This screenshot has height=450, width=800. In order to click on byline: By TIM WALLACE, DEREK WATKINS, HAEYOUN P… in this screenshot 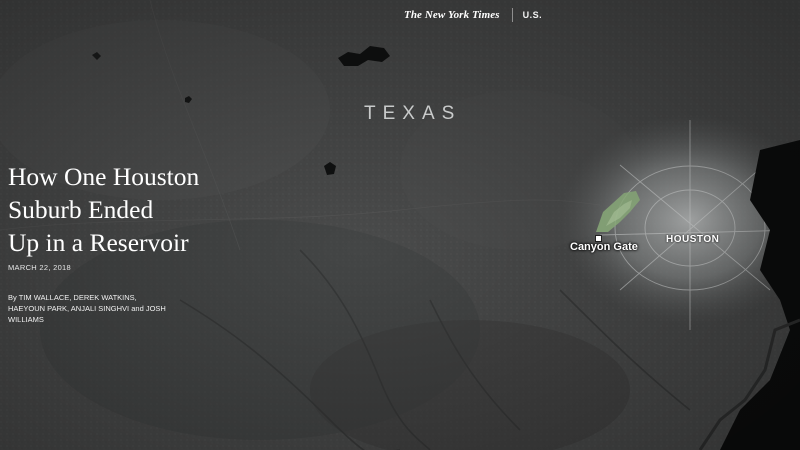, I will do `click(87, 308)`.